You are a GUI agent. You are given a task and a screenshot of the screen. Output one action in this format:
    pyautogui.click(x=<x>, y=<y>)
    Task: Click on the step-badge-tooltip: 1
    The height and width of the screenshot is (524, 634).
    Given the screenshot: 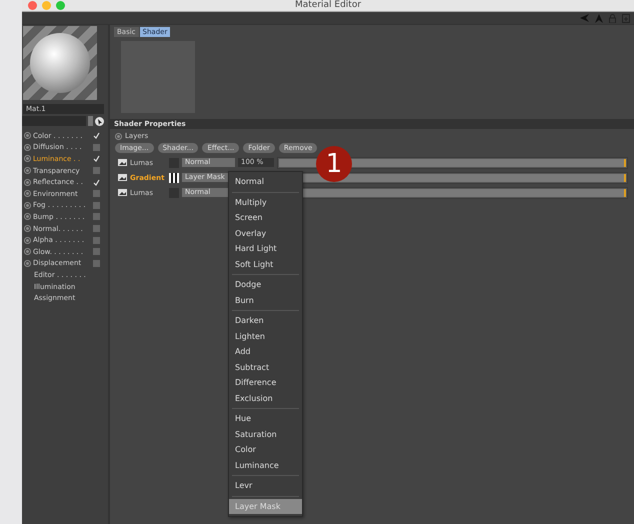 What is the action you would take?
    pyautogui.click(x=334, y=164)
    